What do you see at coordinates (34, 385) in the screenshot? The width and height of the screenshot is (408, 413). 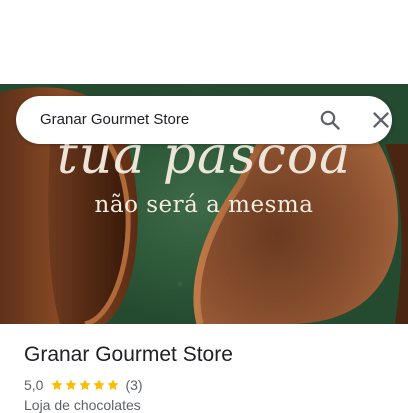 I see `rating-value: 5,0` at bounding box center [34, 385].